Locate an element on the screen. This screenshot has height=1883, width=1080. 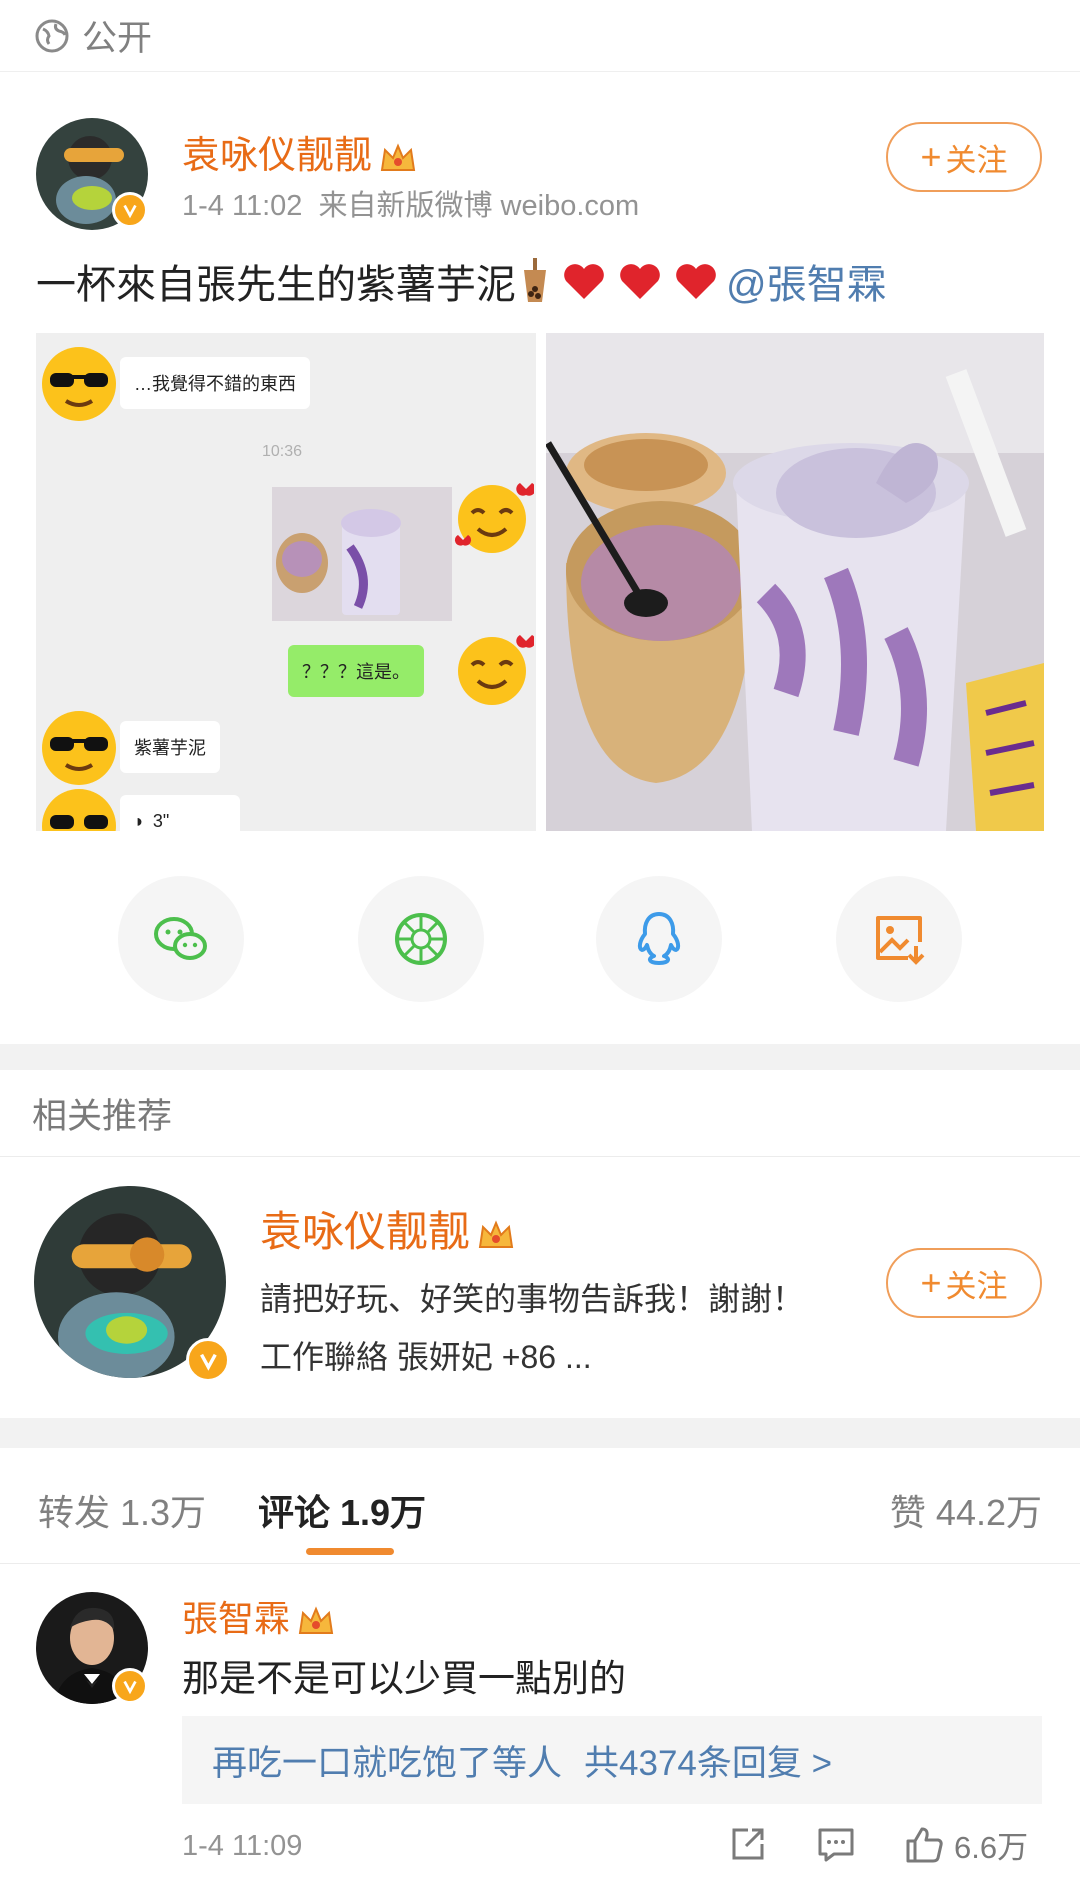
follow-button: + 关注 is located at coordinates (964, 157).